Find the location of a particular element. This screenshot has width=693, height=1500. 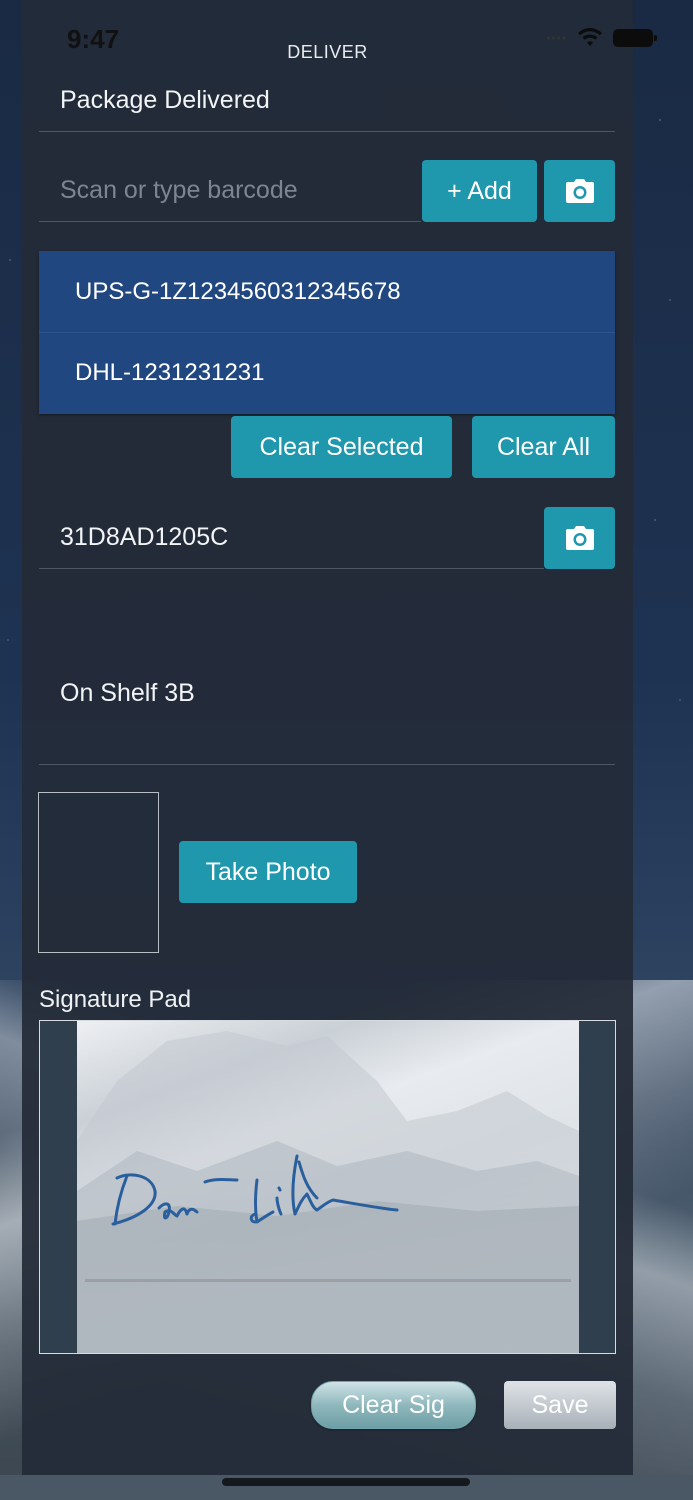

list-item: DHL-1231231231 is located at coordinates (327, 372).